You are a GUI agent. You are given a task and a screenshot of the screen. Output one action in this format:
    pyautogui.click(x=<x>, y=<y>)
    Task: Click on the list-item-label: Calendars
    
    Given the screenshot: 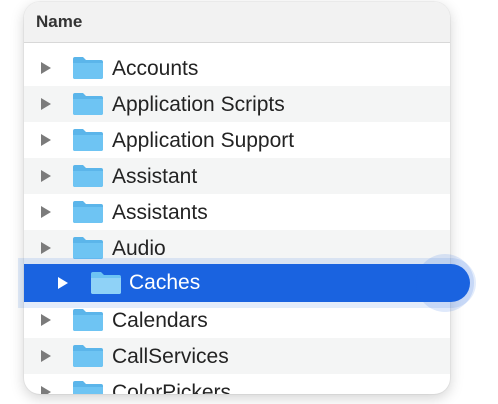 What is the action you would take?
    pyautogui.click(x=160, y=320)
    